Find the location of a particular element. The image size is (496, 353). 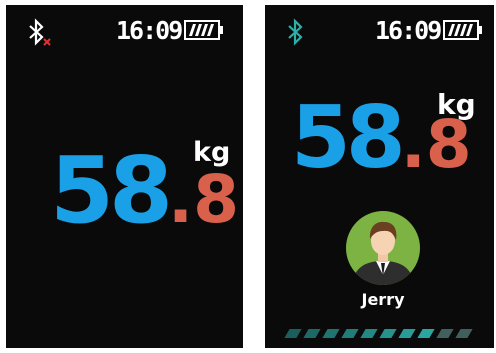

bluetooth-connected-icon is located at coordinates (295, 32).